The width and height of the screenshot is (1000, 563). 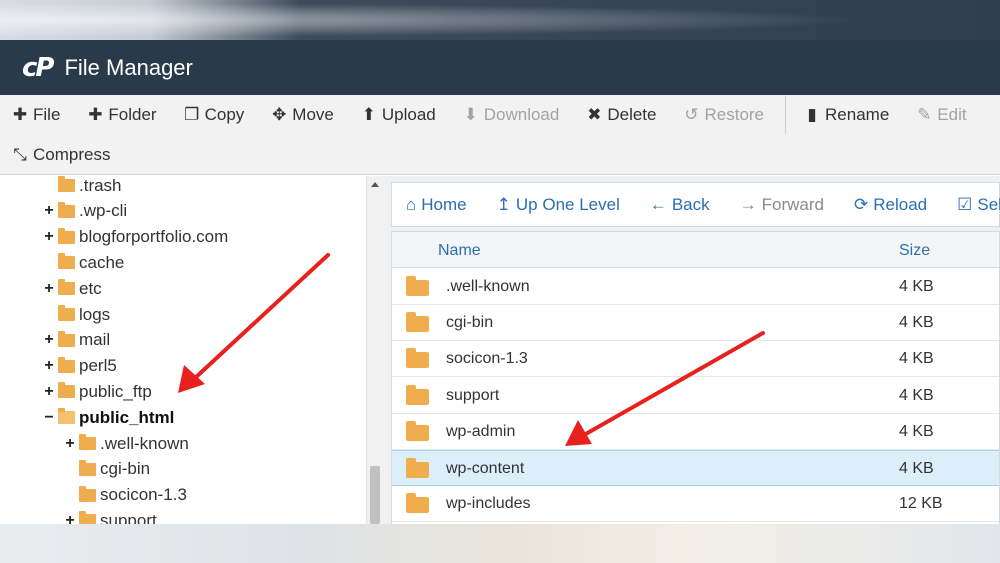 I want to click on move-button: ✥ Move, so click(x=304, y=115).